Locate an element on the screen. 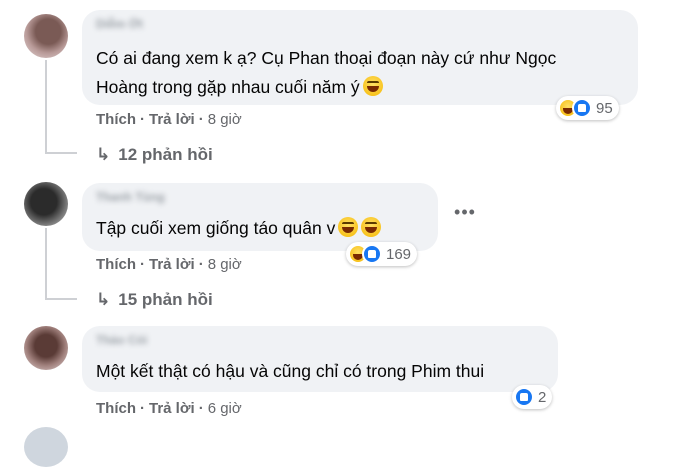  reaction-count: 95 is located at coordinates (604, 108).